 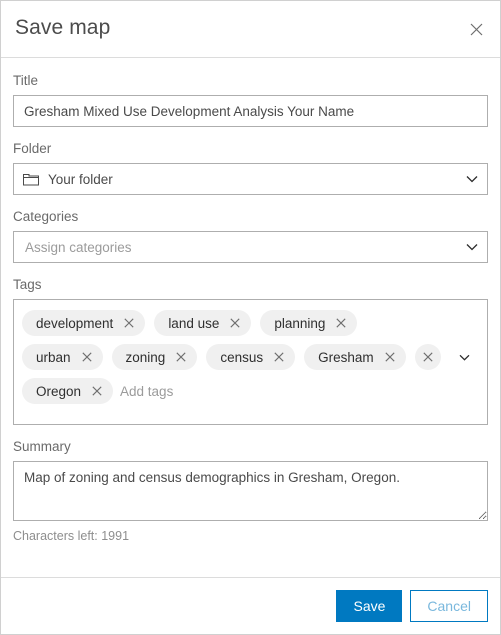 What do you see at coordinates (145, 357) in the screenshot?
I see `tag-chip-label: zoning` at bounding box center [145, 357].